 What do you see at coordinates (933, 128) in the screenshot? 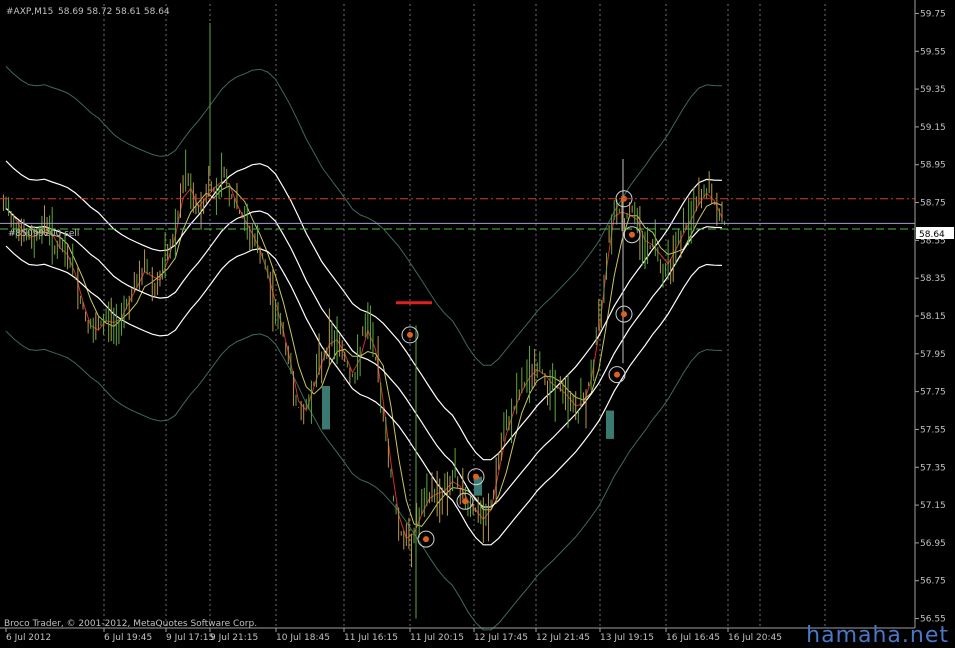
I see `price-tick-label: 59.15` at bounding box center [933, 128].